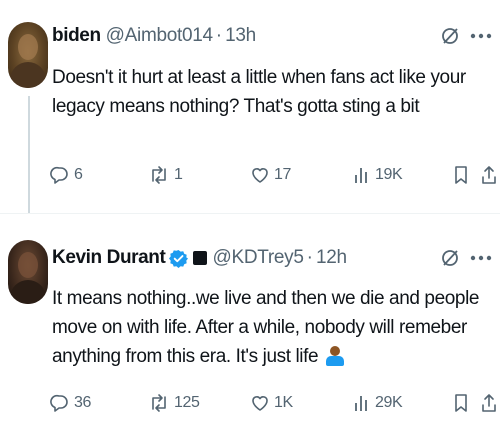 The image size is (500, 440). I want to click on verified-badge-icon, so click(179, 258).